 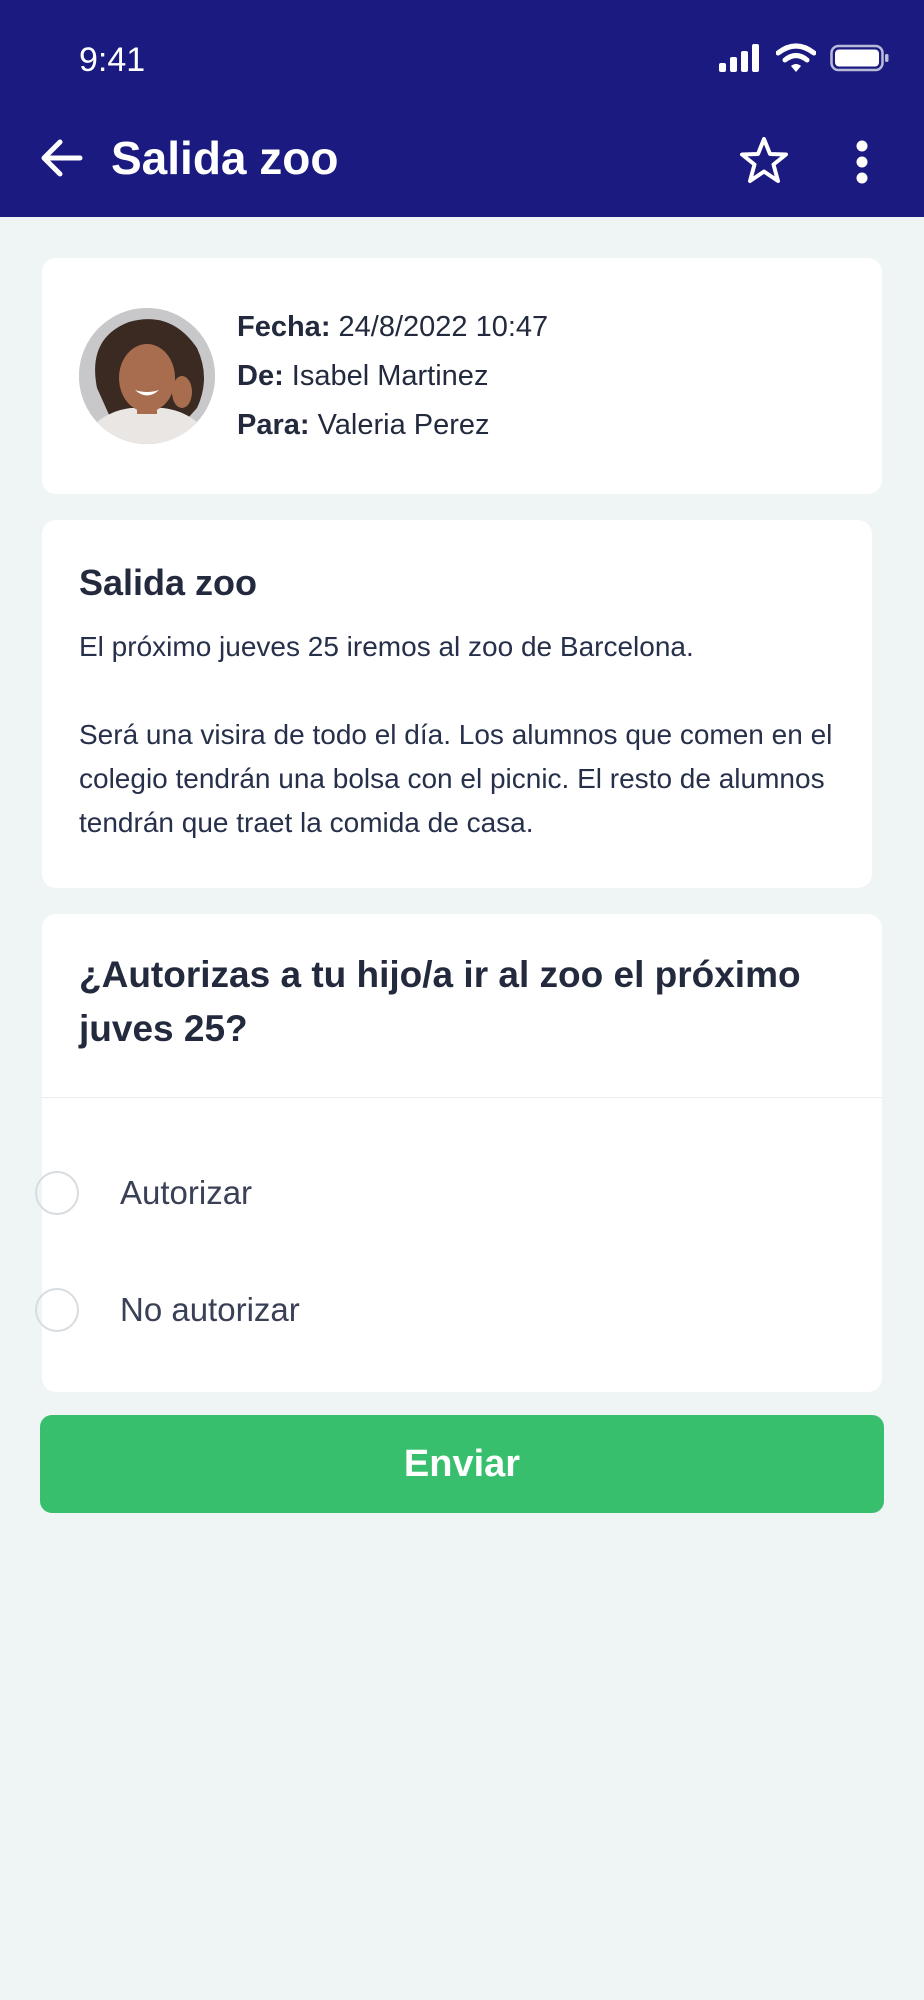 I want to click on meta-date: Fecha: 24/8/2022 10:47, so click(x=393, y=327).